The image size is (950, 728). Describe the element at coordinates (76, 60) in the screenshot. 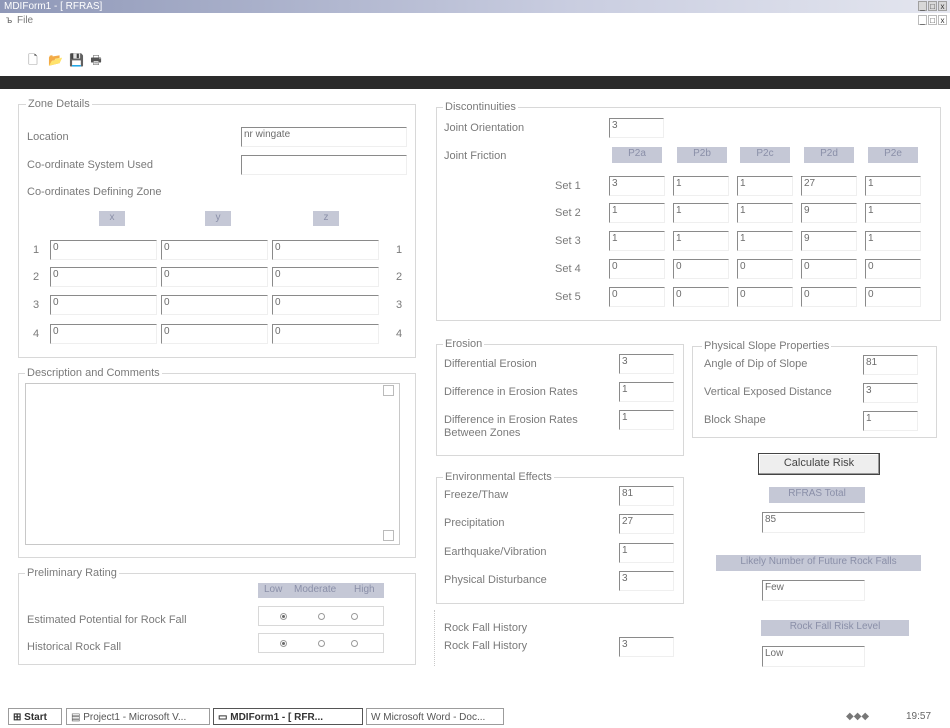

I see `save-icon: 💾` at that location.